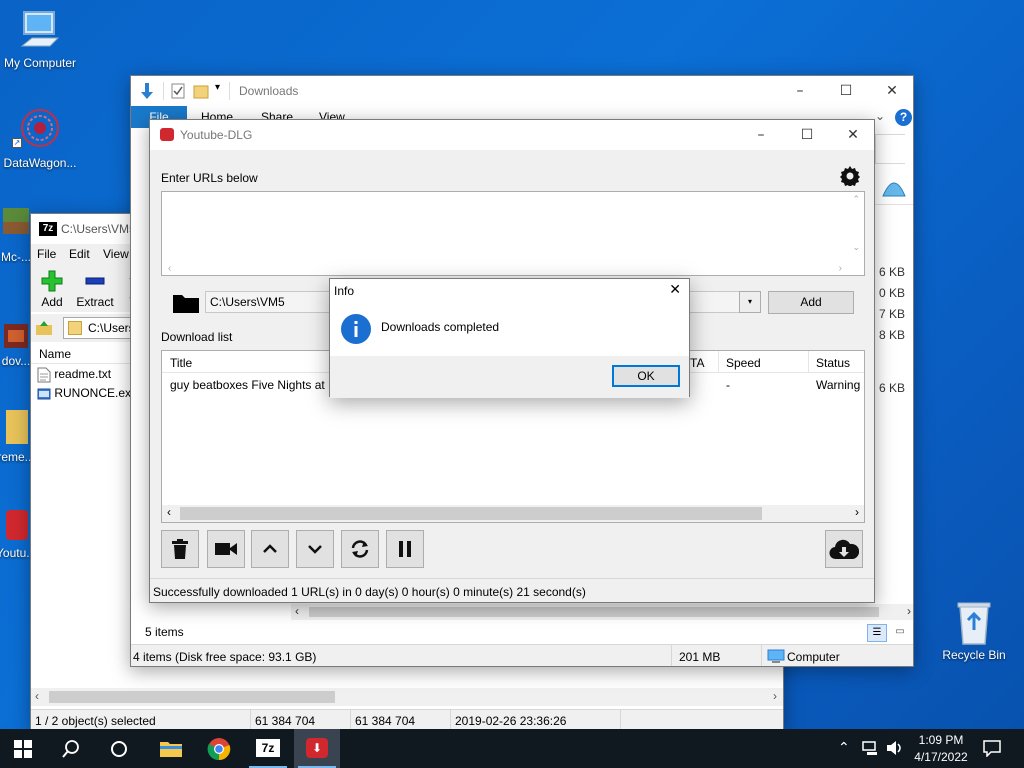 The height and width of the screenshot is (768, 1024). I want to click on qat-dropdown-icon: ▾, so click(217, 87).